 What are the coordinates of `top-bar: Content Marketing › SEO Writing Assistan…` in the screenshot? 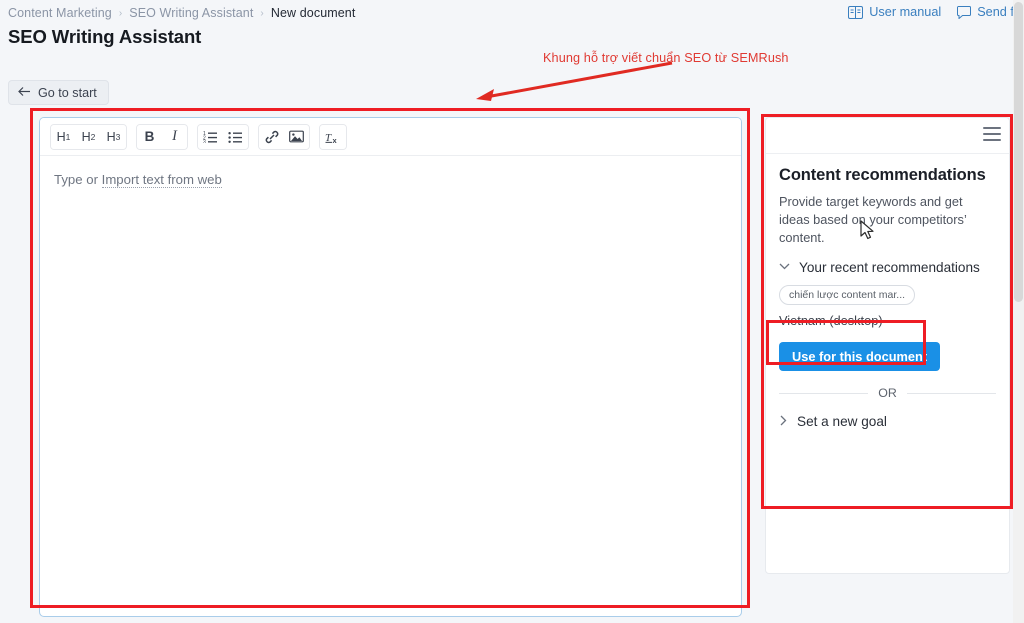 It's located at (512, 28).